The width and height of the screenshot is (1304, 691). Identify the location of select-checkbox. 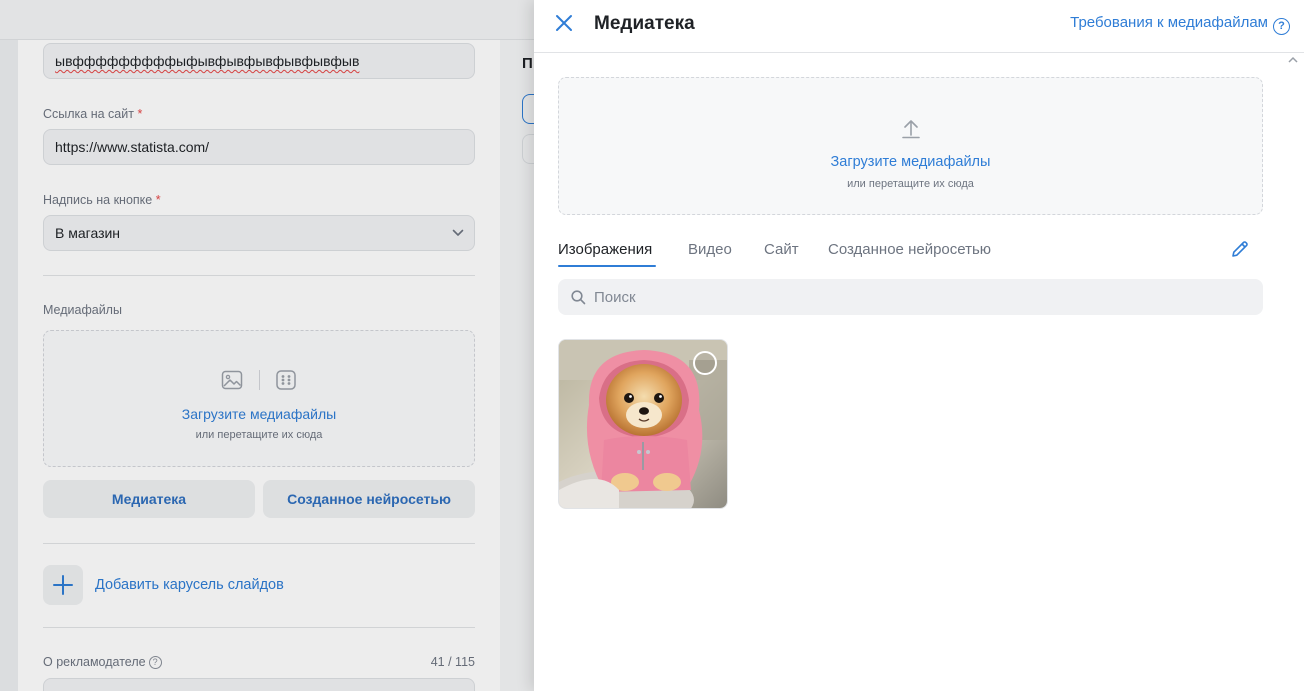
(705, 363).